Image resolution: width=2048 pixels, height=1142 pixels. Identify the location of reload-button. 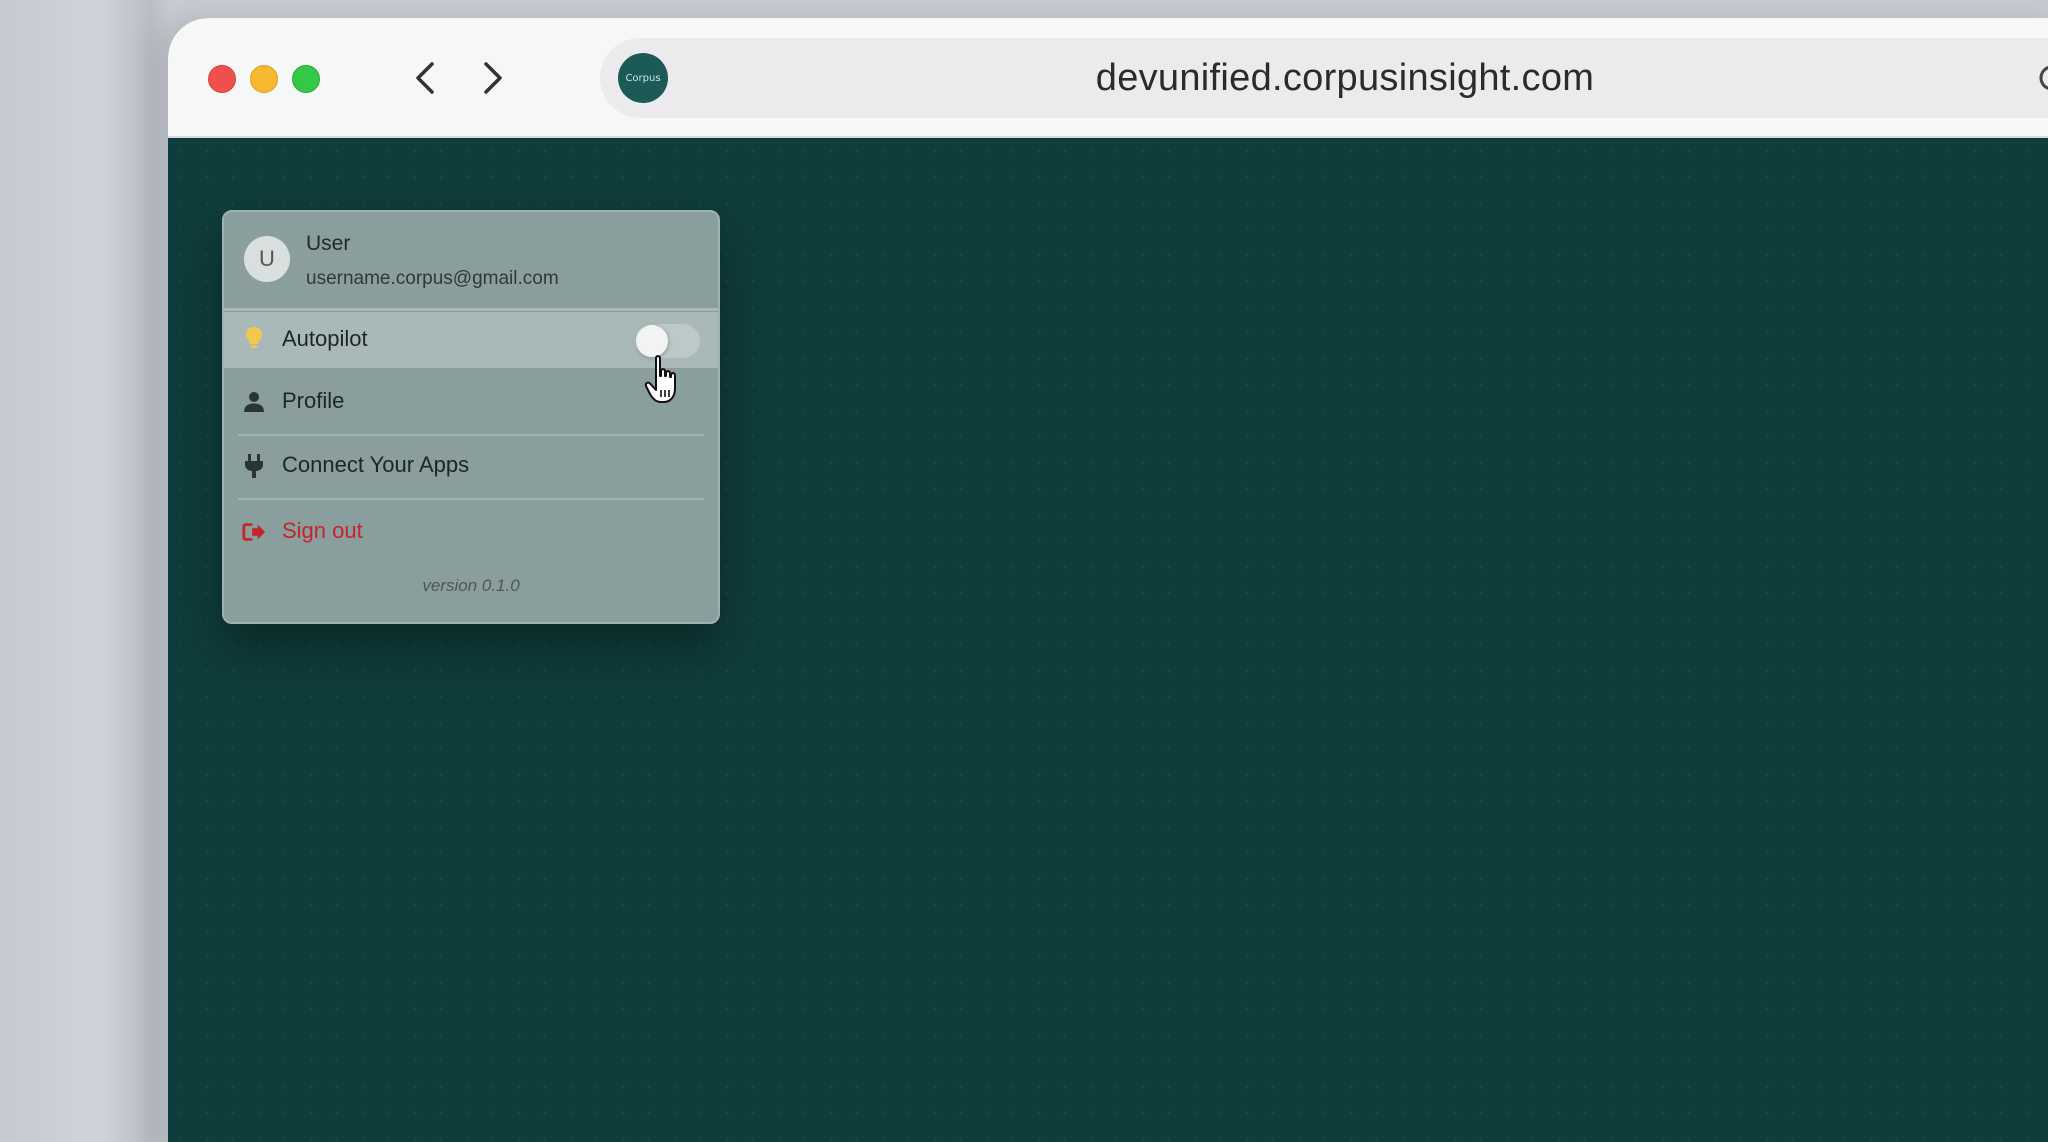
(2040, 78).